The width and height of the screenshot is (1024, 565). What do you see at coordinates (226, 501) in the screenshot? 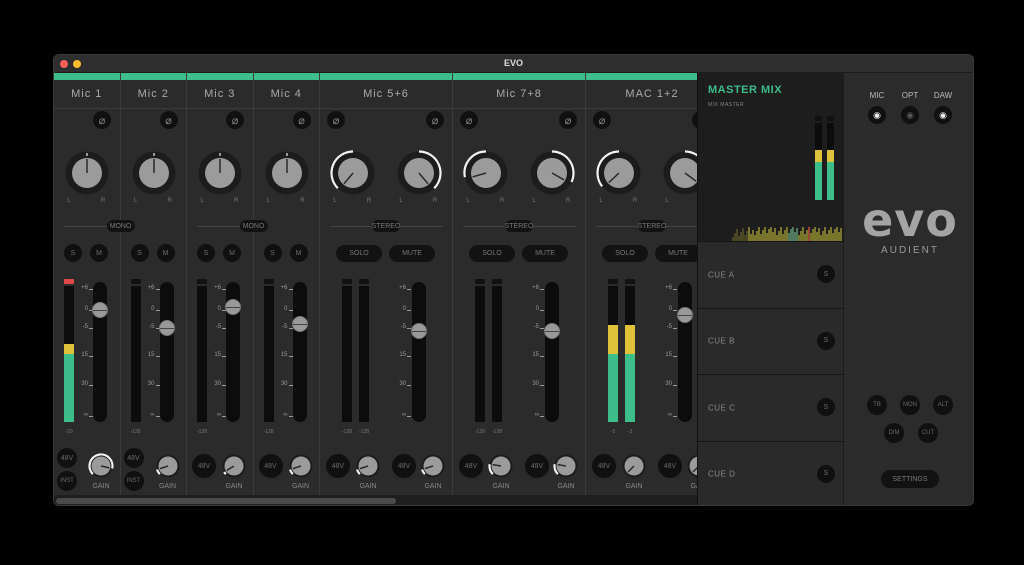
I see `scrollbar-thumb` at bounding box center [226, 501].